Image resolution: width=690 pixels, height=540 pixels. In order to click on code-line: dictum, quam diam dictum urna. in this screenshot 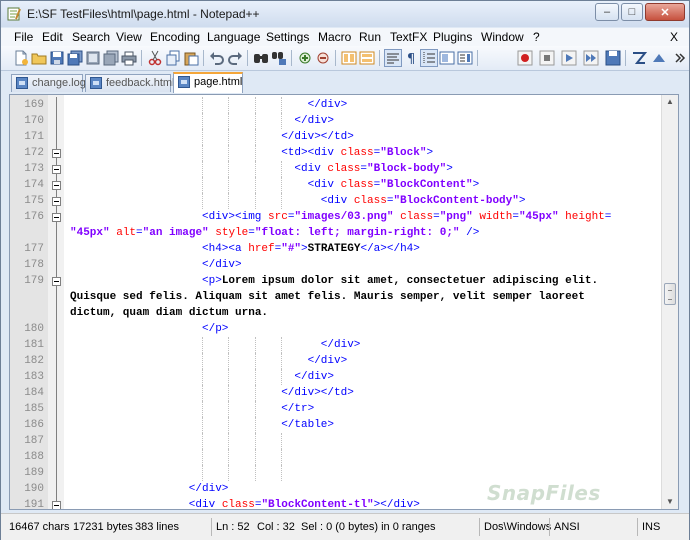, I will do `click(169, 313)`.